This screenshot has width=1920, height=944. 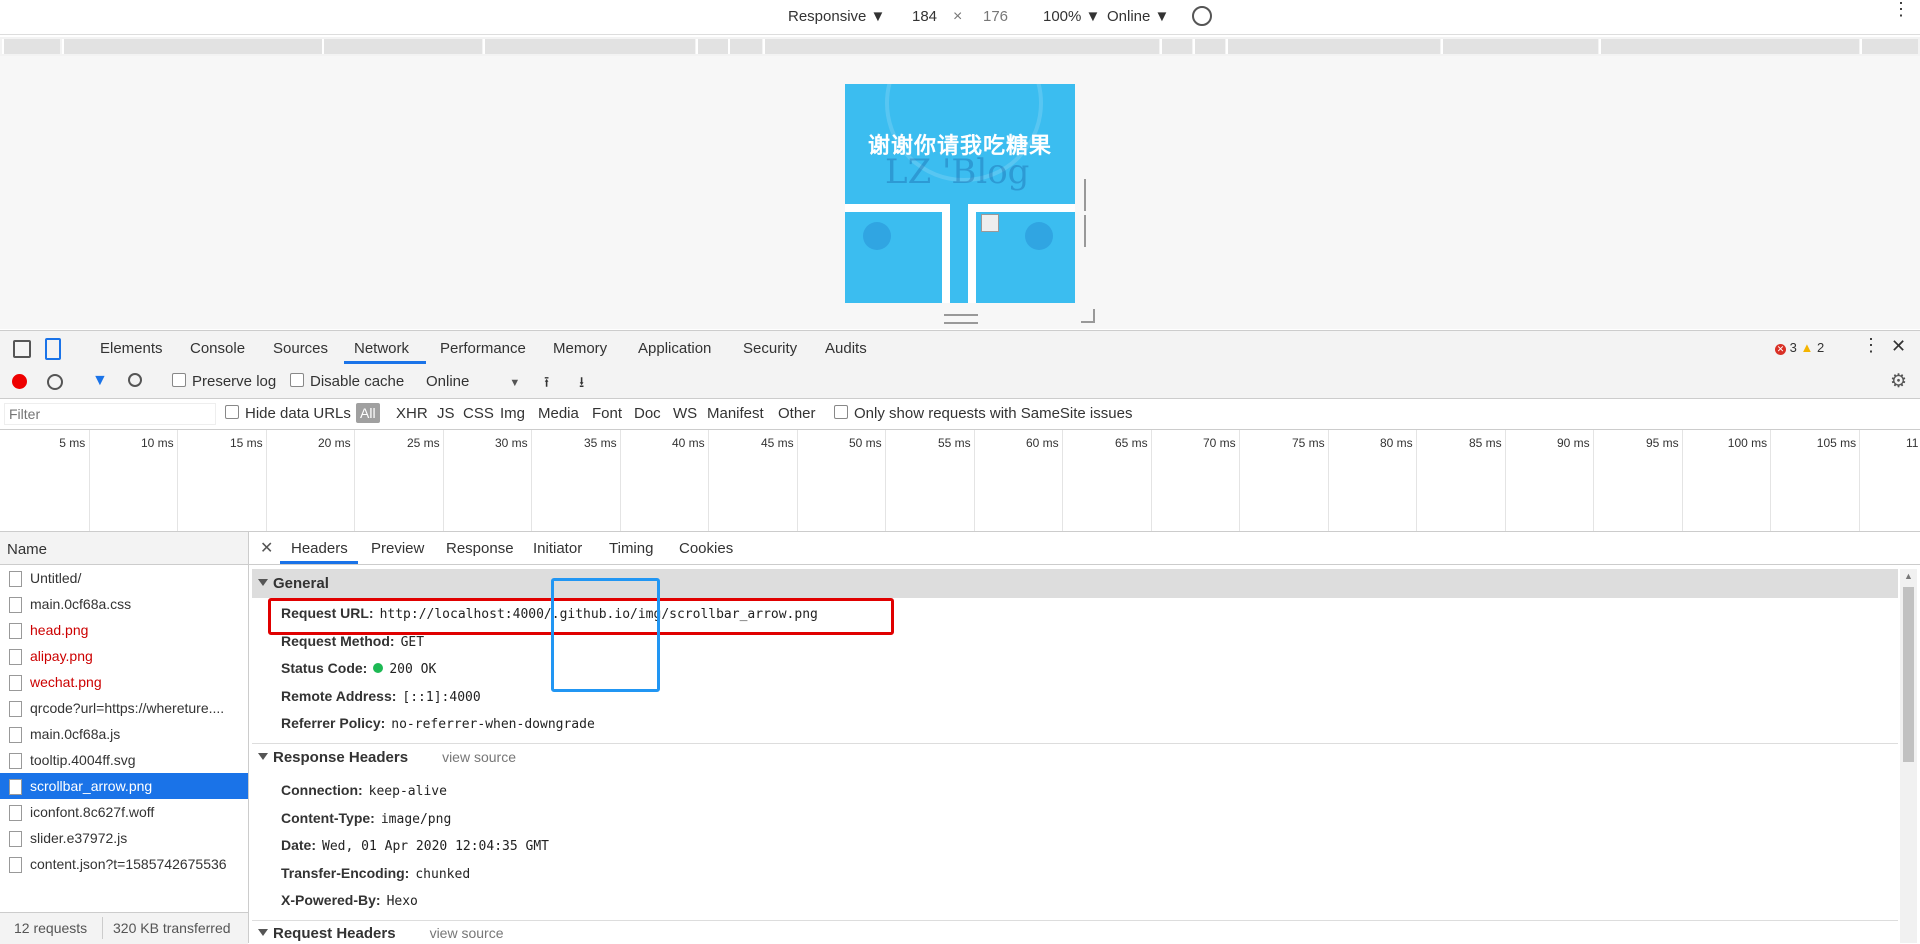 I want to click on type-filter-ws: WS, so click(x=685, y=413).